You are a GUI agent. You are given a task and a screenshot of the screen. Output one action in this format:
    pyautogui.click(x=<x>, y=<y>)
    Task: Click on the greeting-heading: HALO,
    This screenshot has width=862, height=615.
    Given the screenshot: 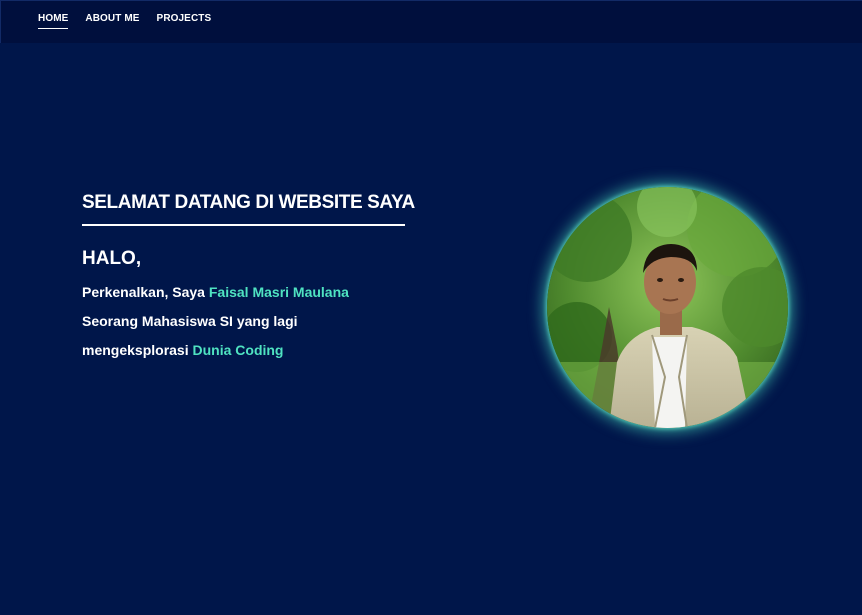 What is the action you would take?
    pyautogui.click(x=112, y=258)
    